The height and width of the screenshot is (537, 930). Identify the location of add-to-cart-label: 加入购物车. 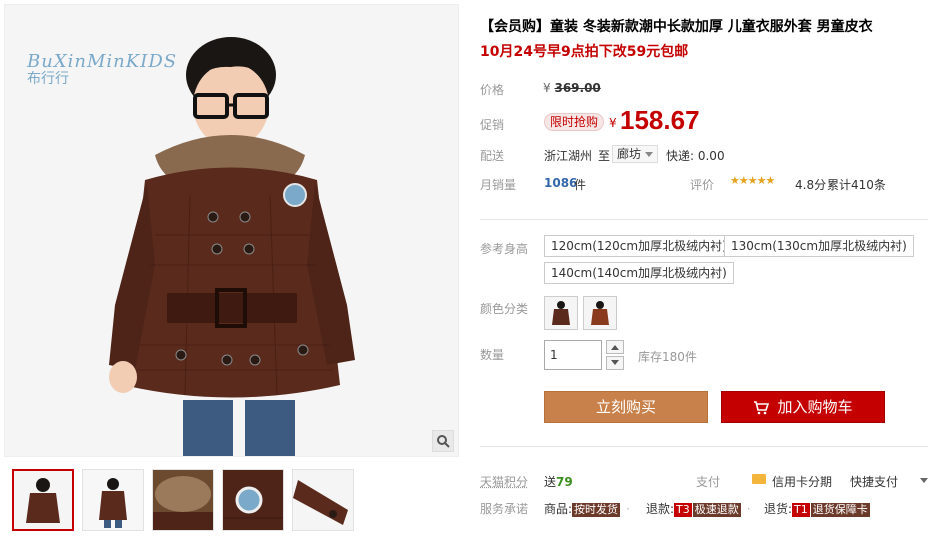
(815, 407).